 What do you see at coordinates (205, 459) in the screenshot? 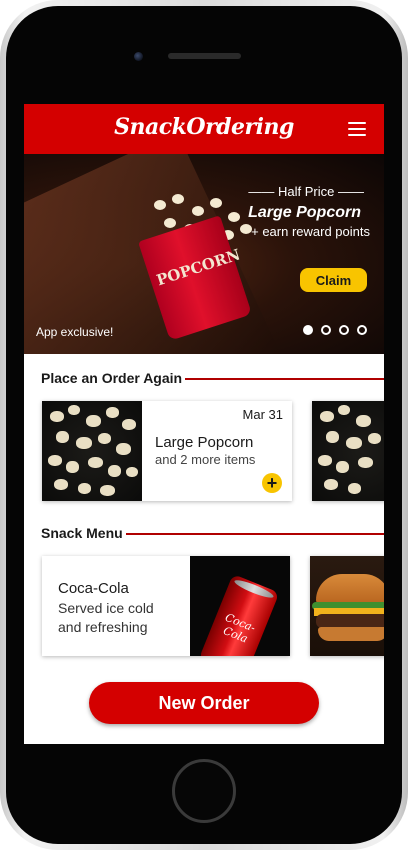
I see `order-item-count: and 2 more items` at bounding box center [205, 459].